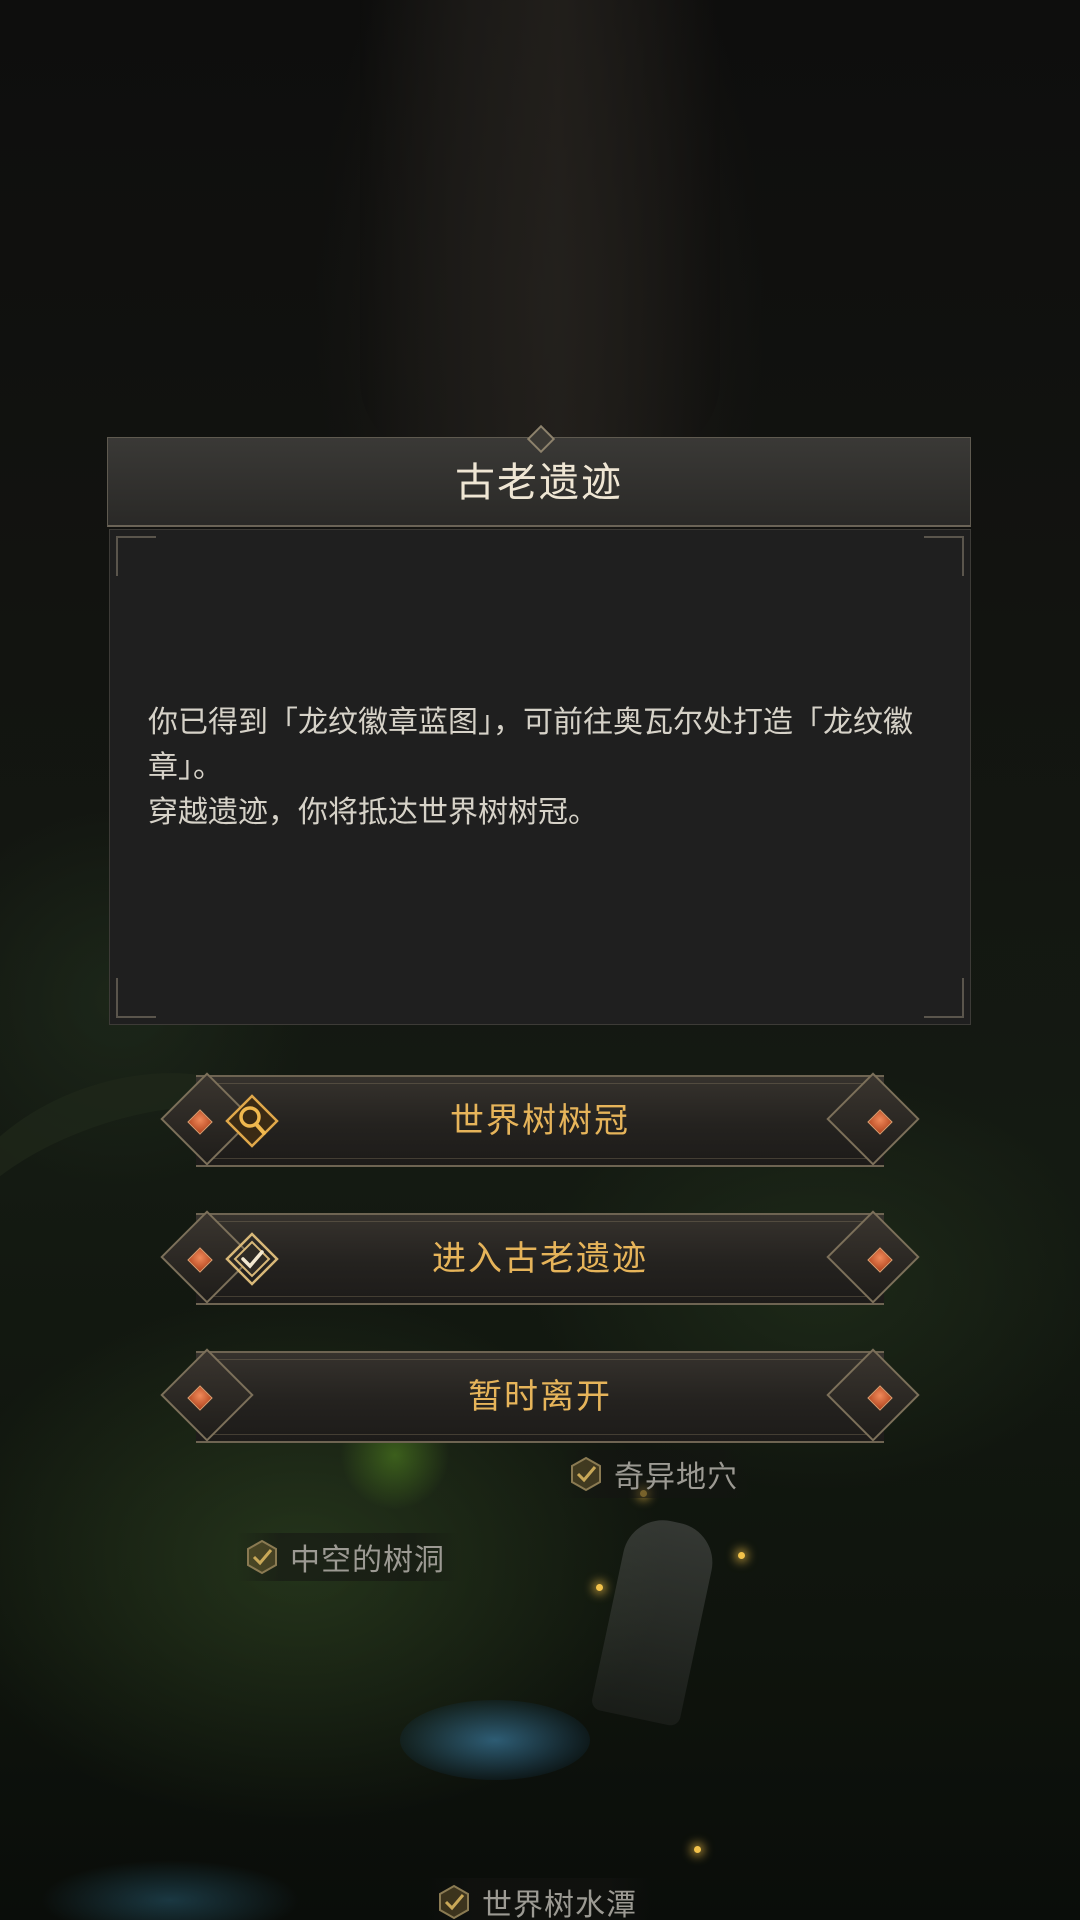 The image size is (1080, 1920). Describe the element at coordinates (540, 230) in the screenshot. I see `world-tree-trunk` at that location.